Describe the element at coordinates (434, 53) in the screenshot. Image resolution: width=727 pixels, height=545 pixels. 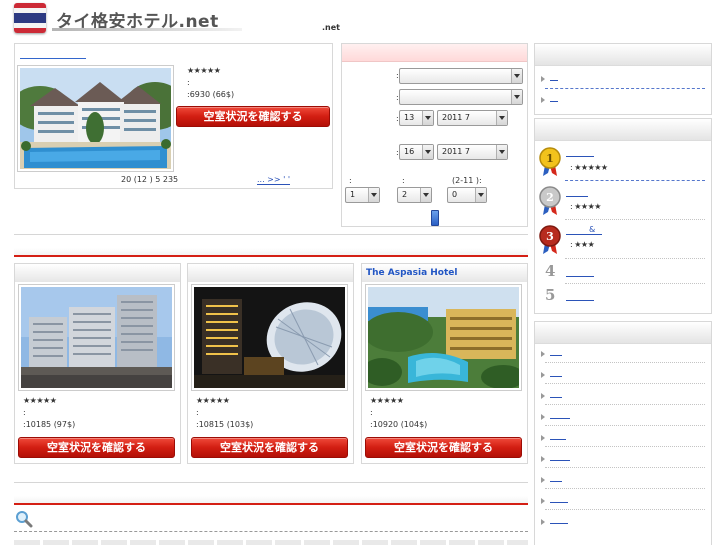
I see `search-panel-header` at that location.